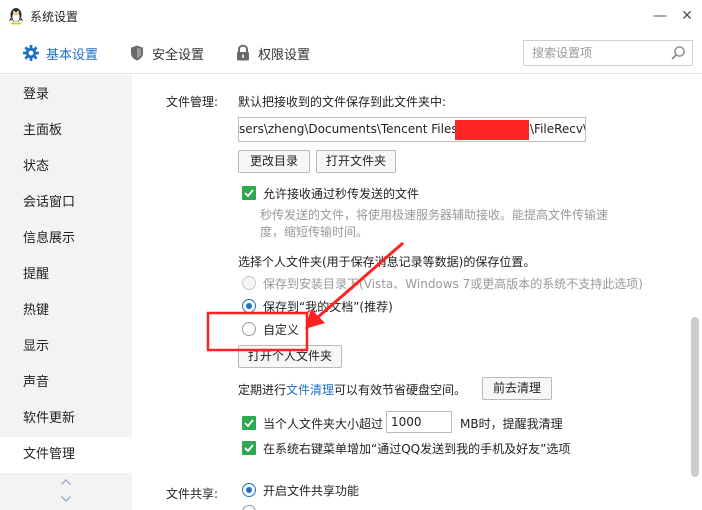 This screenshot has width=702, height=510. I want to click on sidebar-item-sound: 声音, so click(66, 383).